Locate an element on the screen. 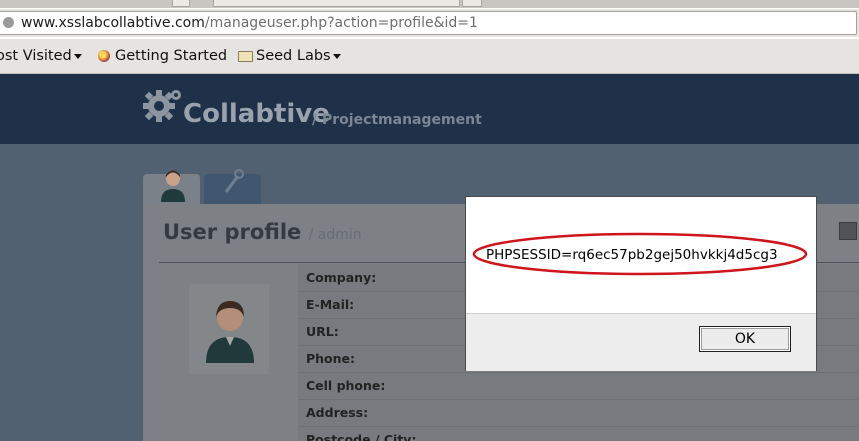  user-avatar-icon is located at coordinates (230, 332).